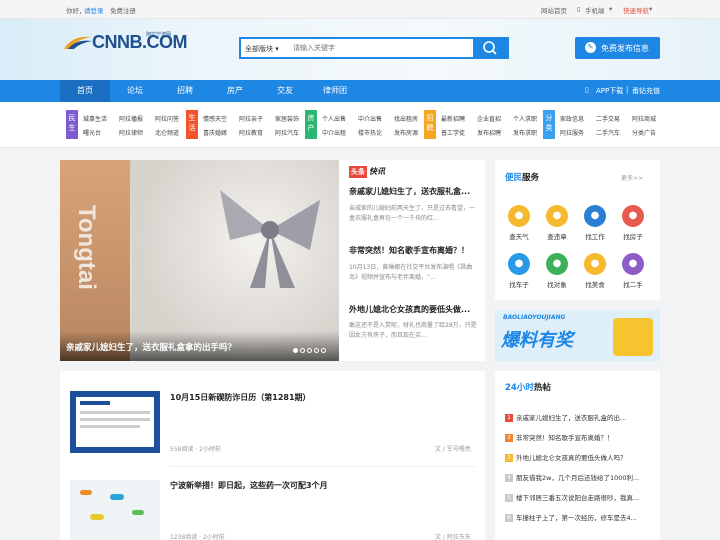 The image size is (720, 540). Describe the element at coordinates (608, 118) in the screenshot. I see `category-link: 二手交易` at that location.